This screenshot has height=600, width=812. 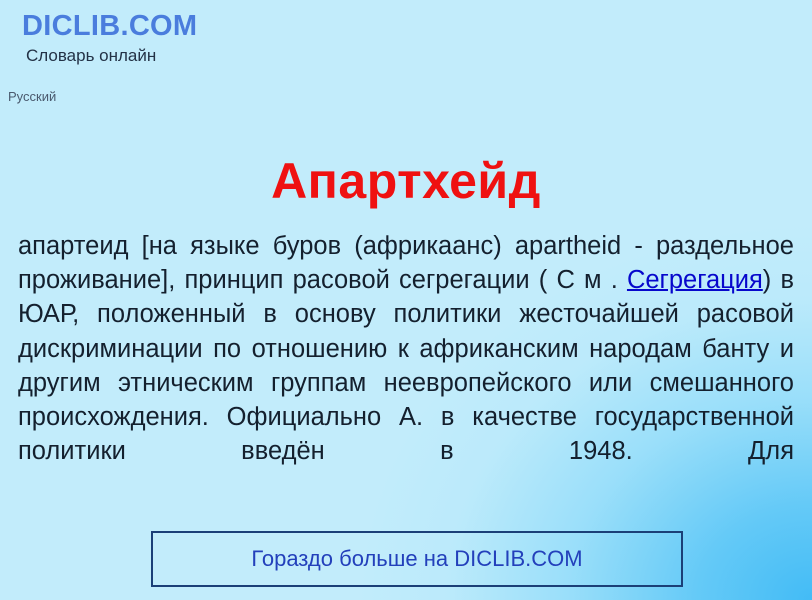 I want to click on cross-reference-link-segregation: Сегрегация, so click(x=695, y=280).